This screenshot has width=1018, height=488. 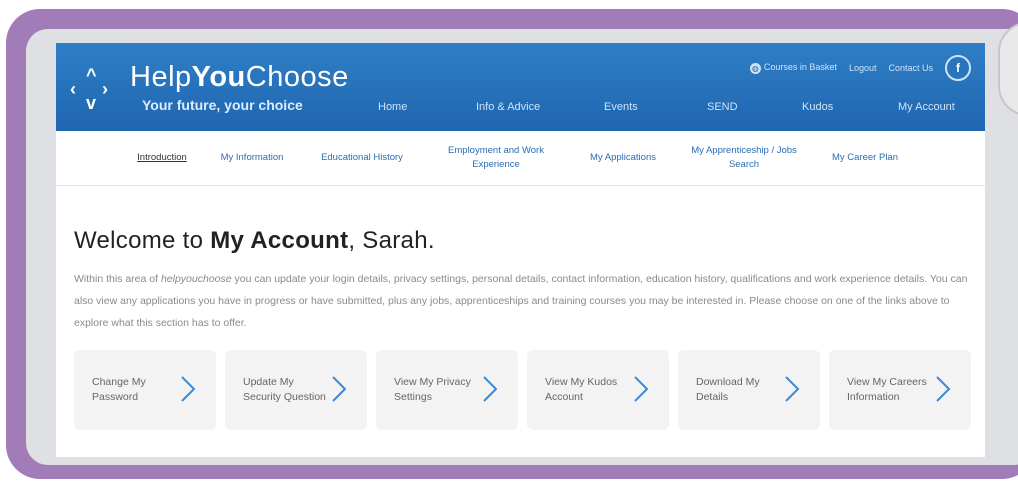 What do you see at coordinates (254, 240) in the screenshot?
I see `page-title: Welcome to My Account, Sarah.` at bounding box center [254, 240].